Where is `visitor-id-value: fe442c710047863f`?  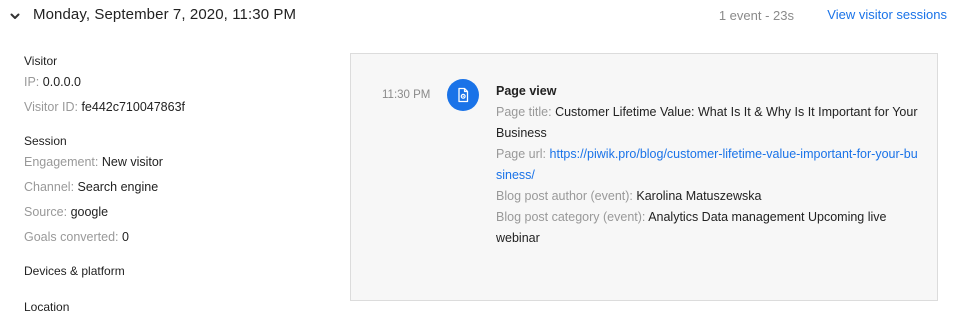 visitor-id-value: fe442c710047863f is located at coordinates (133, 107).